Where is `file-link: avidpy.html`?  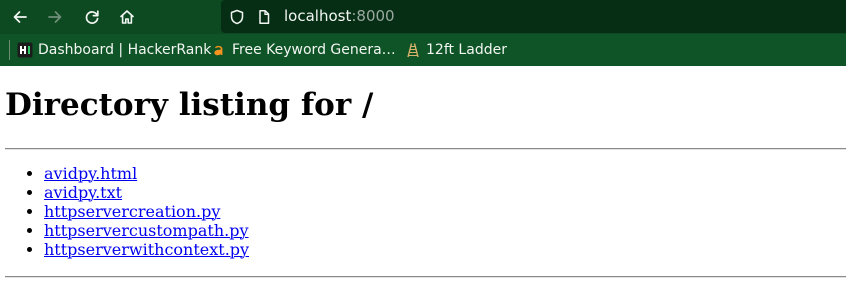
file-link: avidpy.html is located at coordinates (90, 173).